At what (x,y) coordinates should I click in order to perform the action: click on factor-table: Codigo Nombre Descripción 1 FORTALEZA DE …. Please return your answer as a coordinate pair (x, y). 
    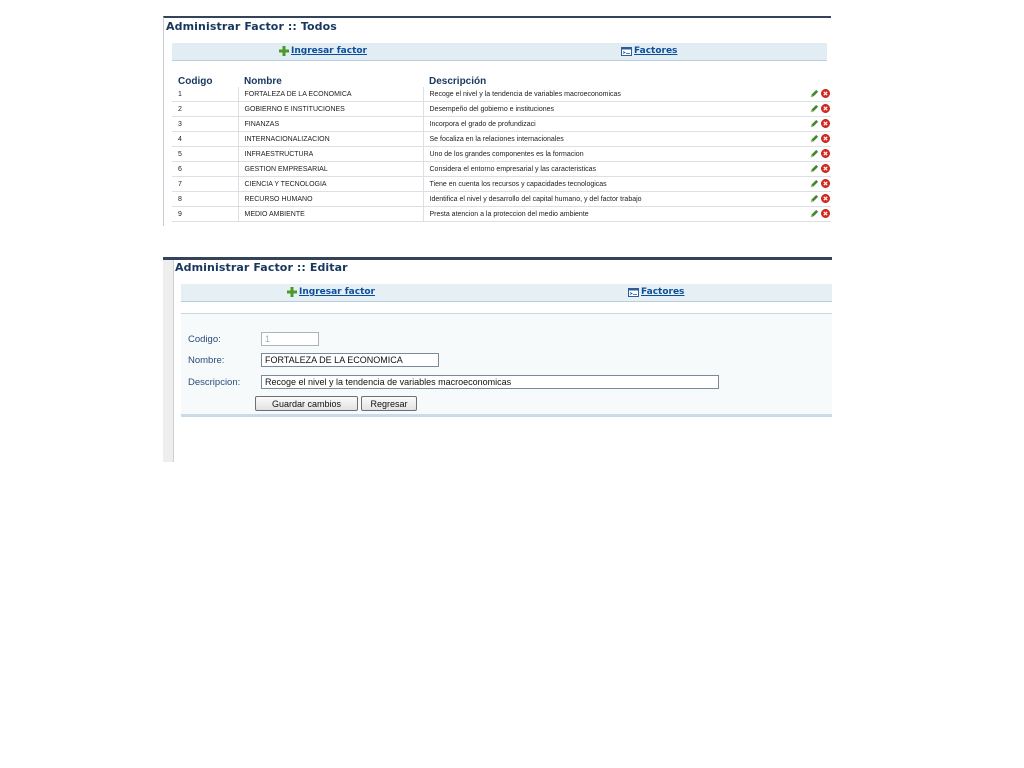
    Looking at the image, I should click on (501, 147).